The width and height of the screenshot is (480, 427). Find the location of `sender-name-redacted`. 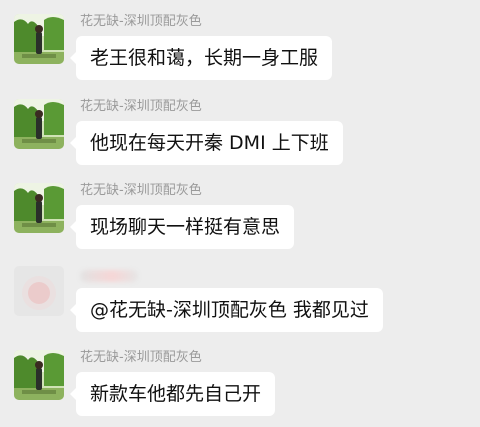

sender-name-redacted is located at coordinates (109, 276).